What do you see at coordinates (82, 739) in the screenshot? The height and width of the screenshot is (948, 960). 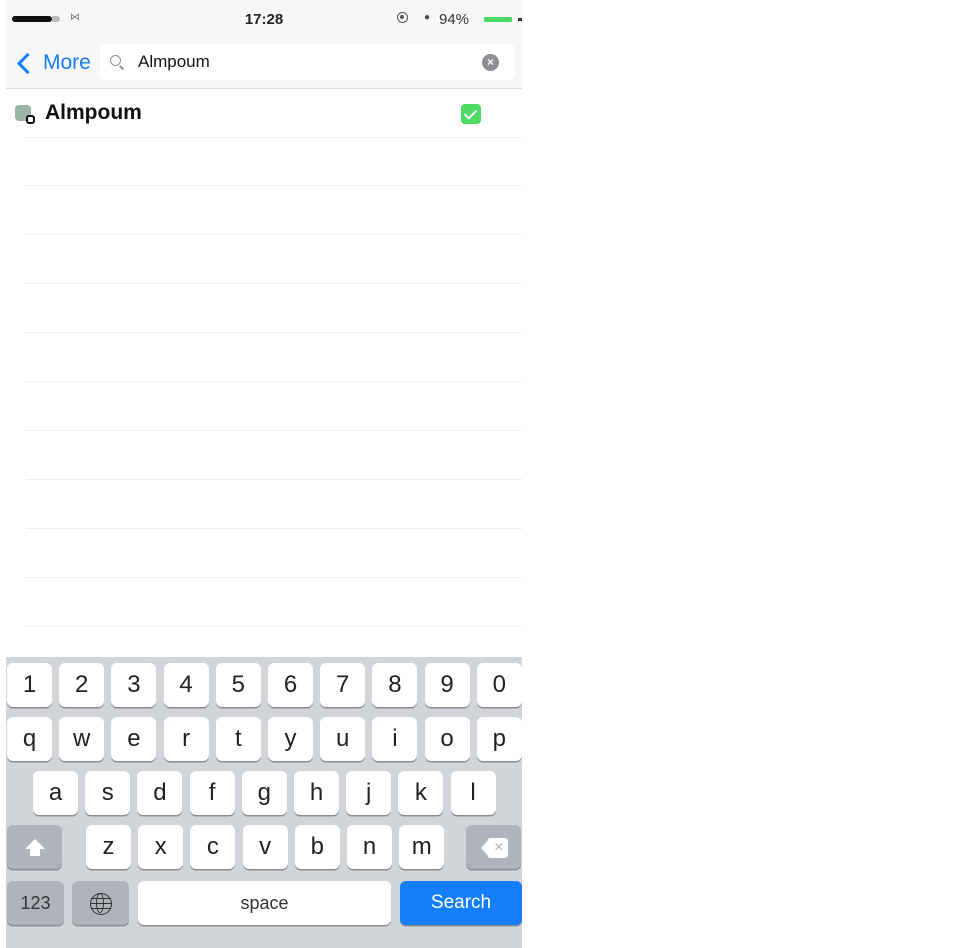 I see `key-w: w` at bounding box center [82, 739].